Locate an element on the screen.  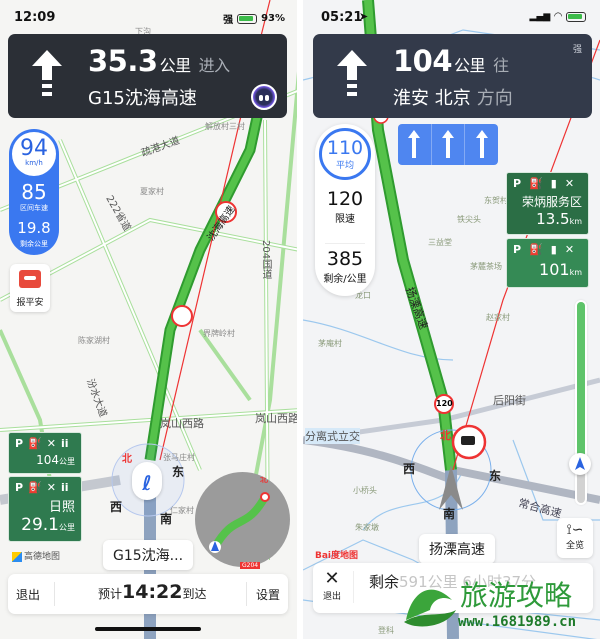
service-area-sign: P ⛽ ✕ ii 日照 29.1公里 is located at coordinates (45, 509).